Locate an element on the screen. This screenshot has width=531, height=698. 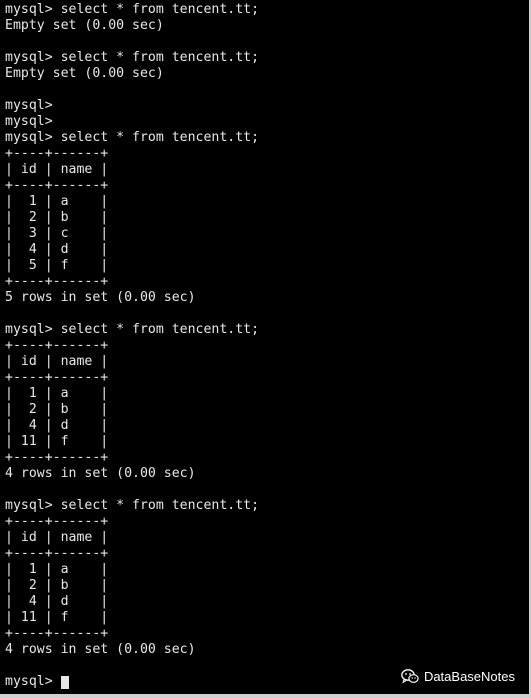
scrollbar-horizontal is located at coordinates (265, 696).